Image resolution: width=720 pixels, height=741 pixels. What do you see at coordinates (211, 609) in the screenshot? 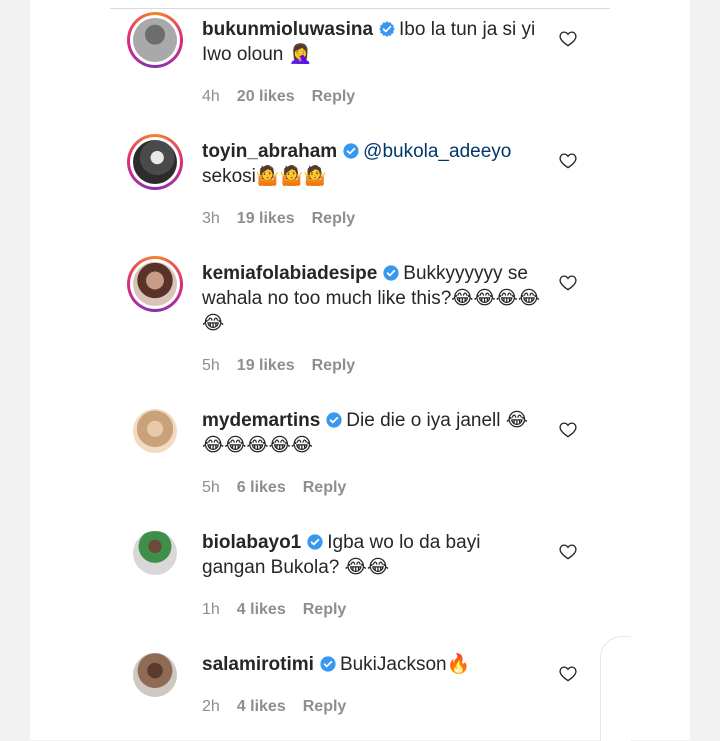
I see `comment-time: 1h` at bounding box center [211, 609].